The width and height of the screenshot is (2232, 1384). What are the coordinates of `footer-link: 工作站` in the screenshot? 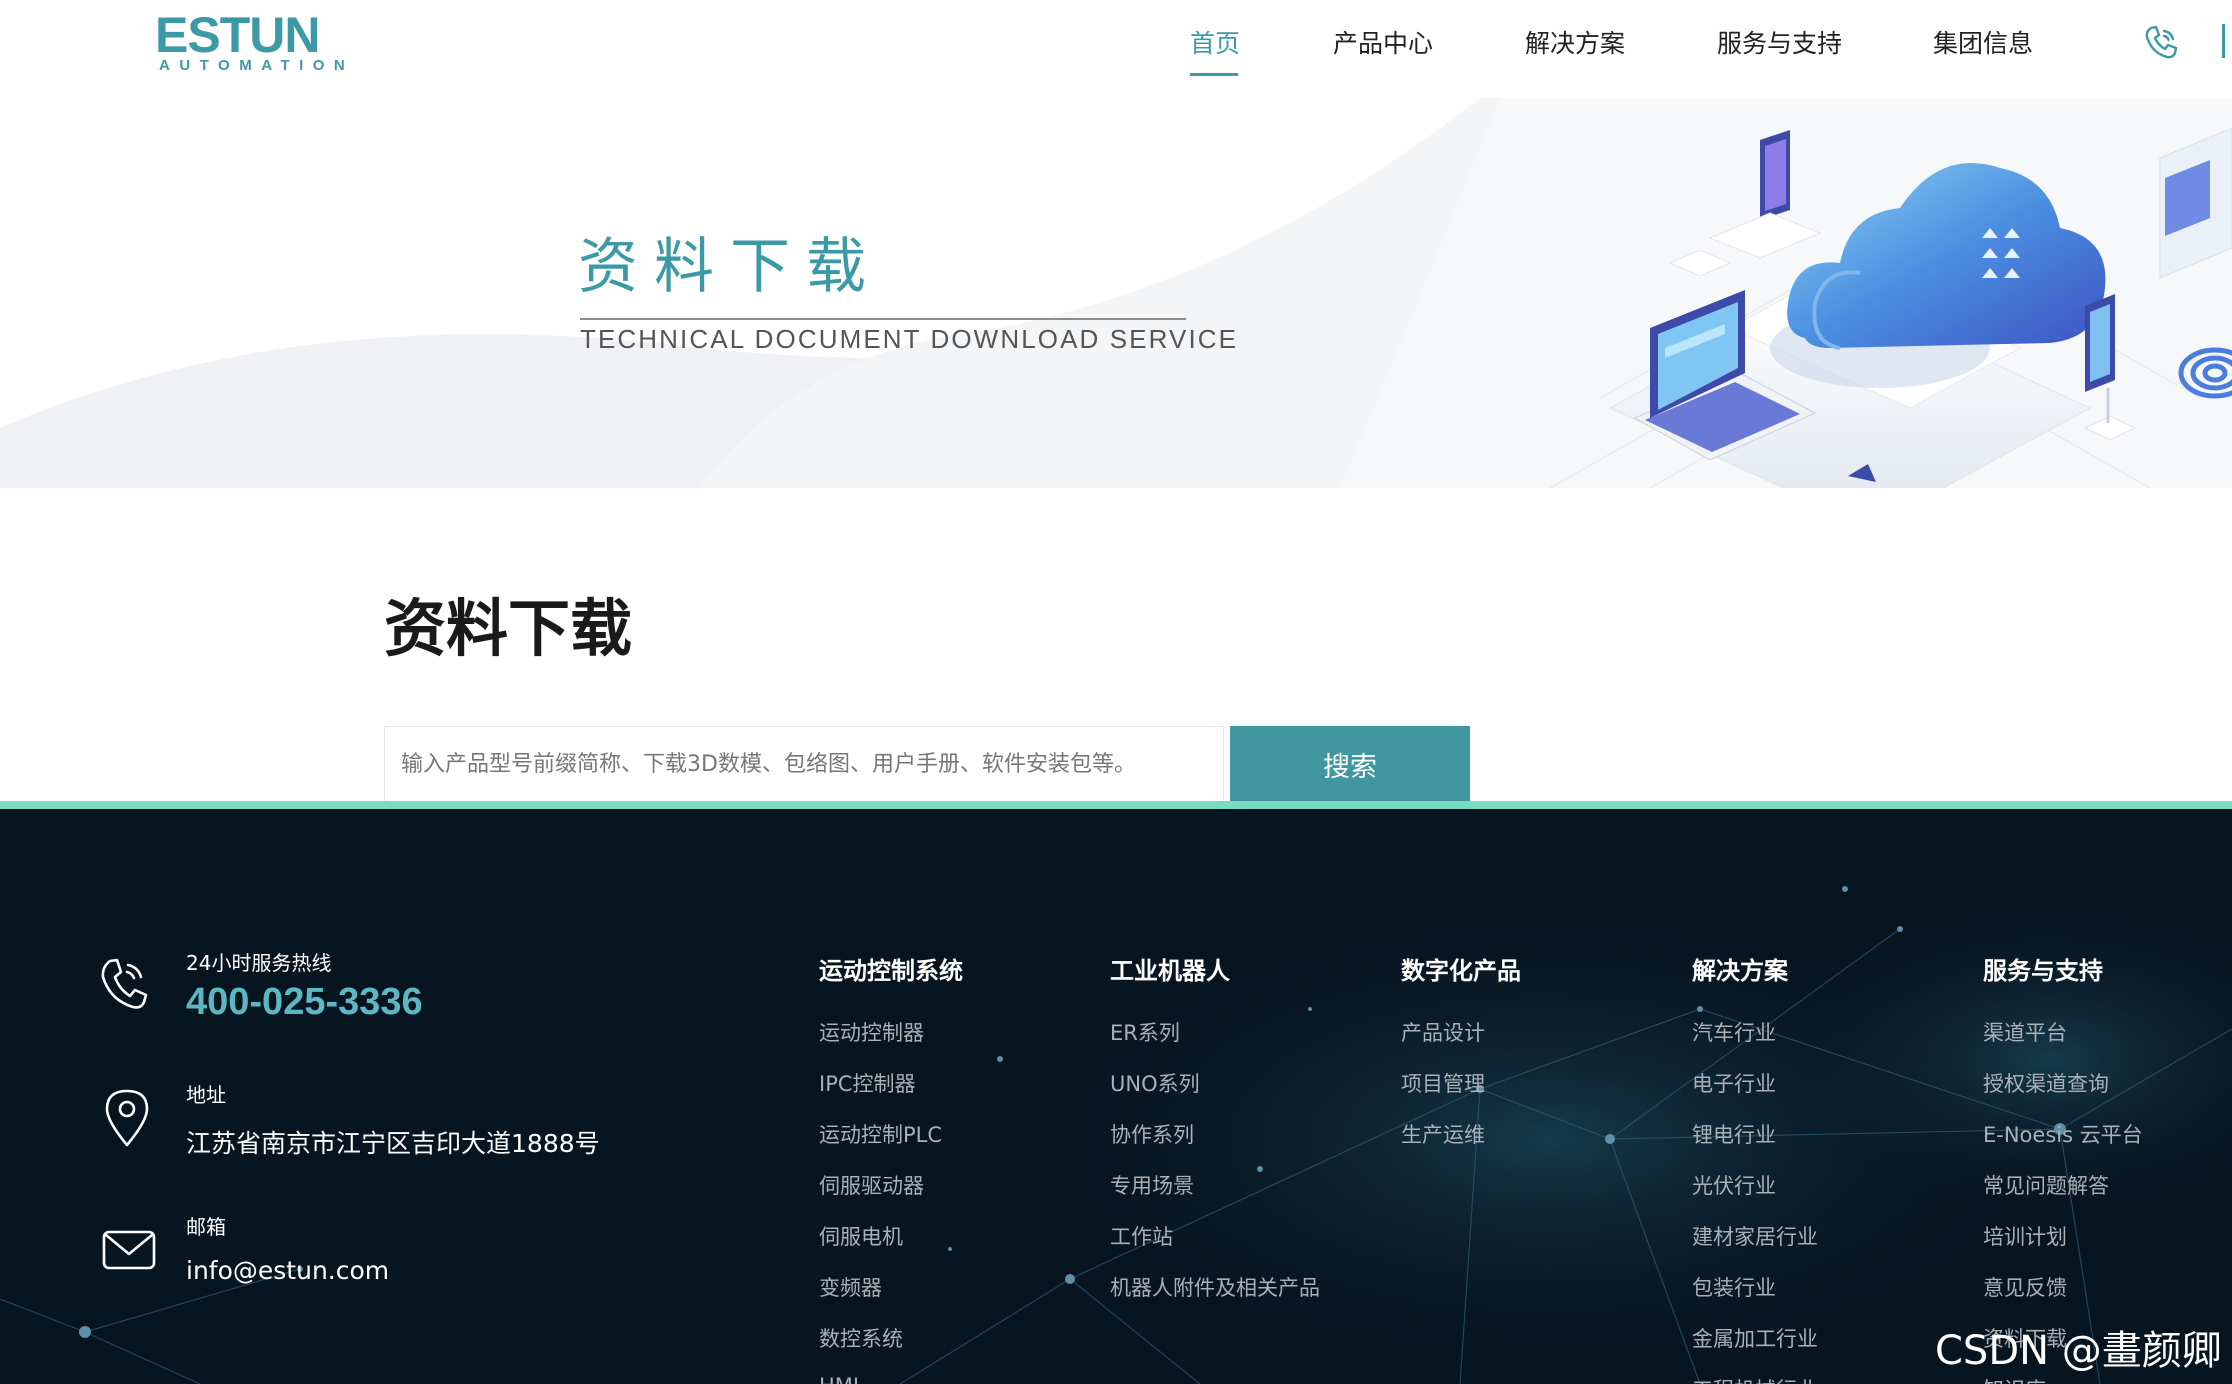 It's located at (1141, 1236).